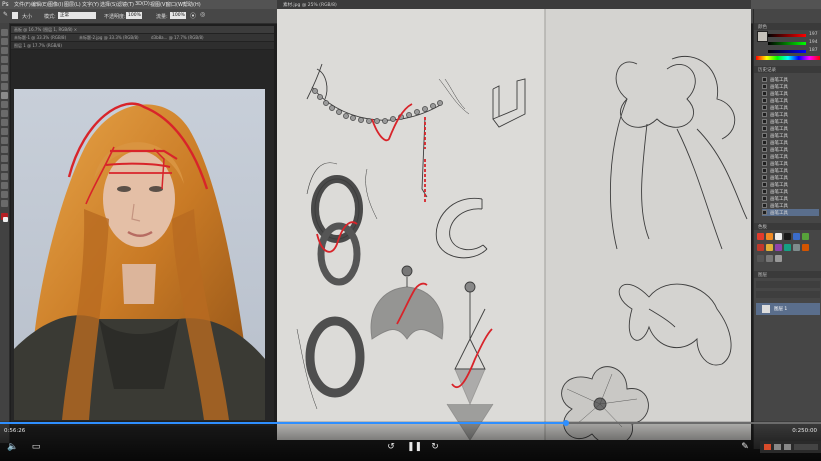 The height and width of the screenshot is (461, 821). I want to click on left-document-tab-3: 未标题-2.jpg @ 33.3% (RGB/8), so click(109, 38).